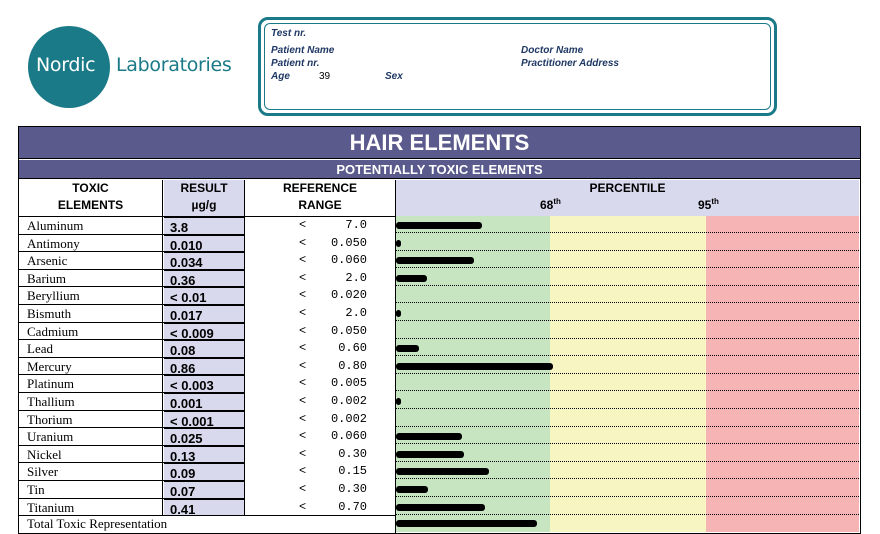 This screenshot has width=880, height=534. I want to click on test-nr-label: Test nr., so click(289, 33).